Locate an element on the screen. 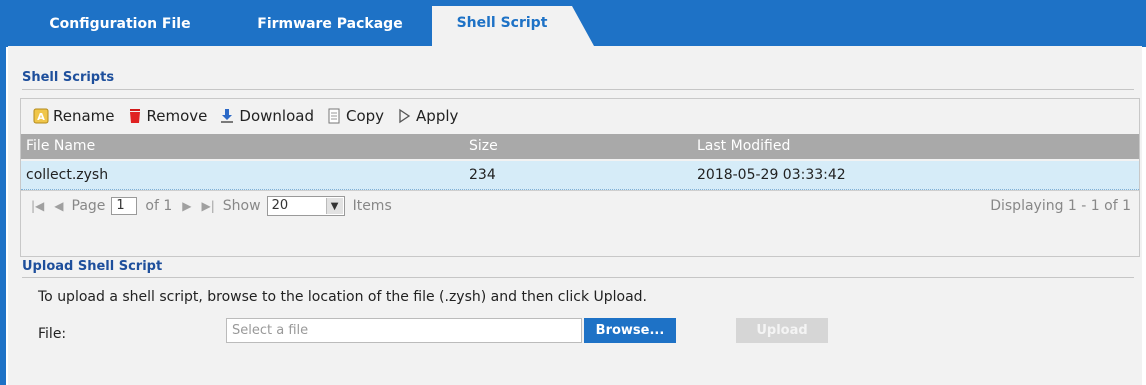  next-page-icon: ▶ is located at coordinates (186, 206).